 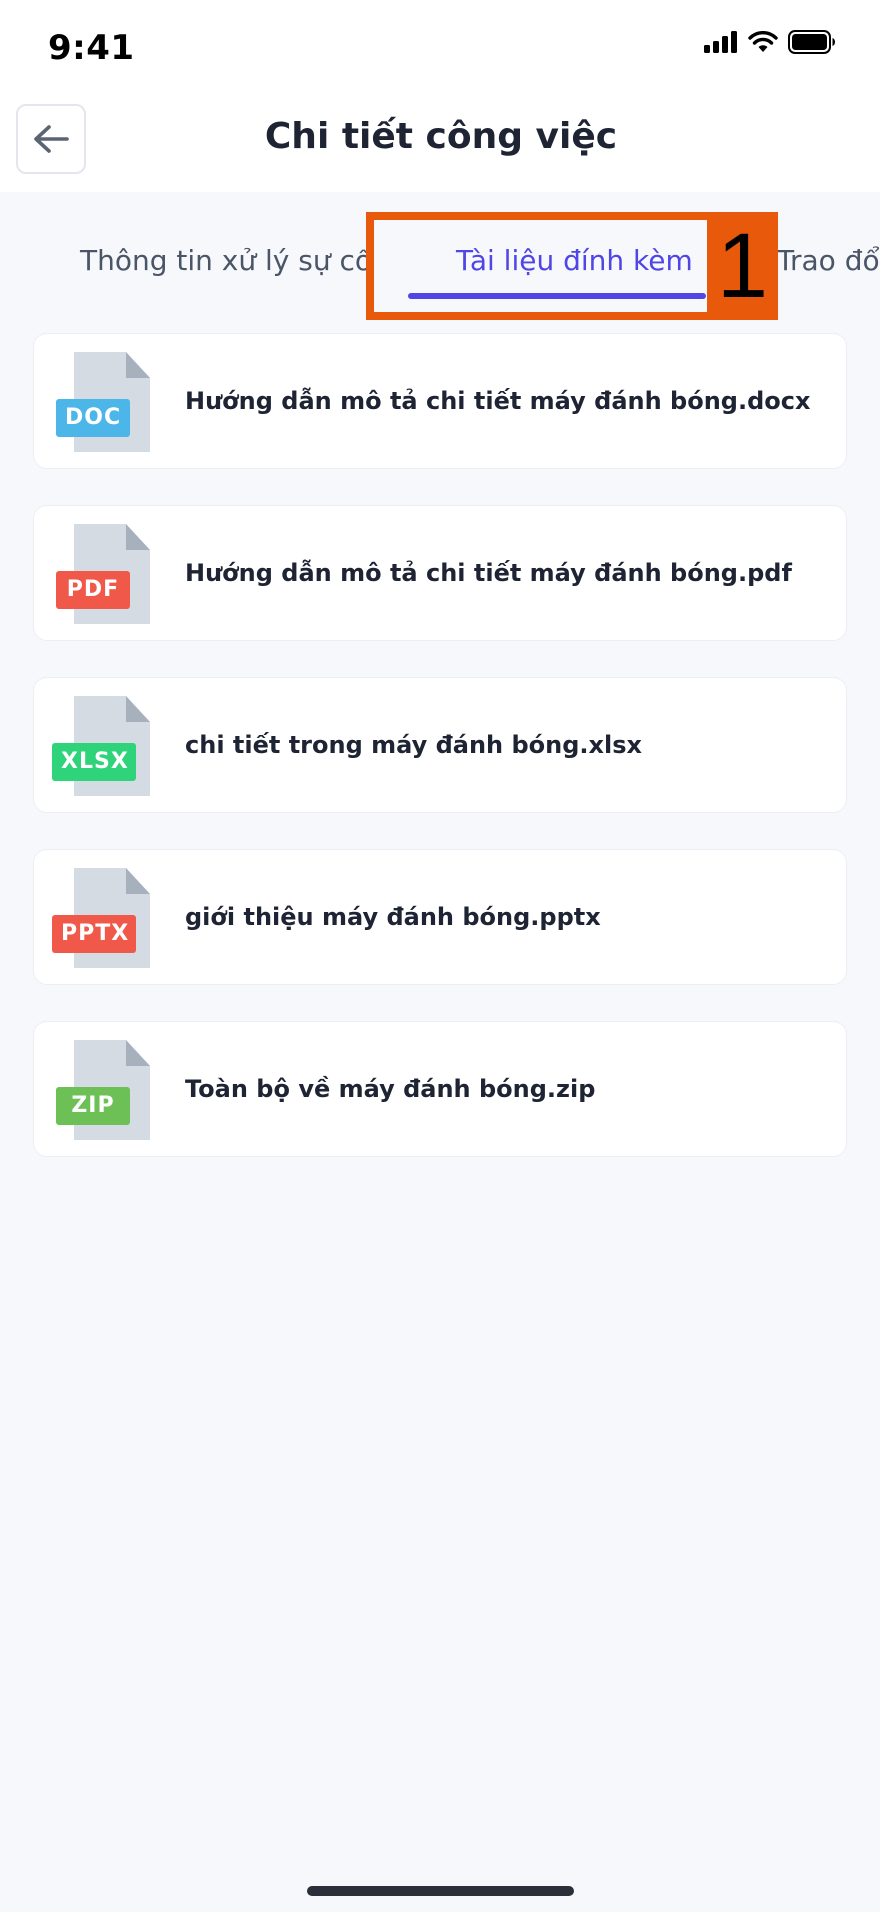 What do you see at coordinates (94, 762) in the screenshot?
I see `file-type-badge: XLSX` at bounding box center [94, 762].